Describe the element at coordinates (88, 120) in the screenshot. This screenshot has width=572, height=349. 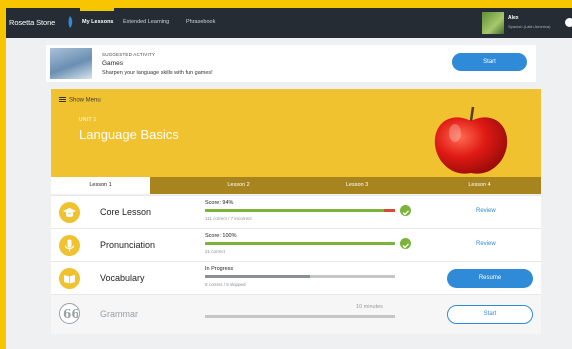
I see `unit-label: UNIT 1` at that location.